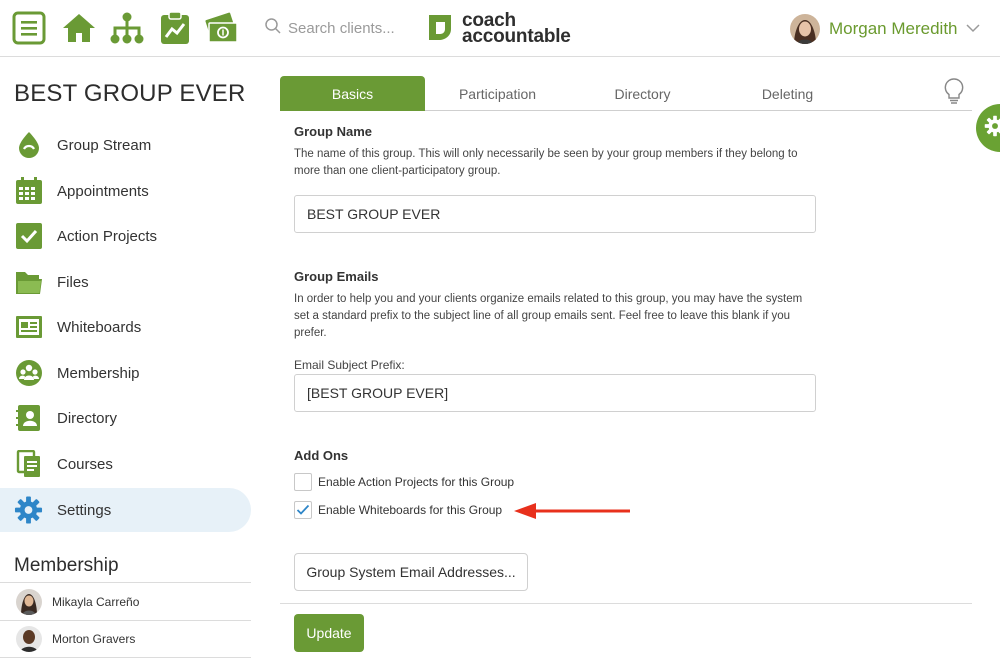 This screenshot has height=662, width=1000. What do you see at coordinates (29, 28) in the screenshot?
I see `menu-icon` at bounding box center [29, 28].